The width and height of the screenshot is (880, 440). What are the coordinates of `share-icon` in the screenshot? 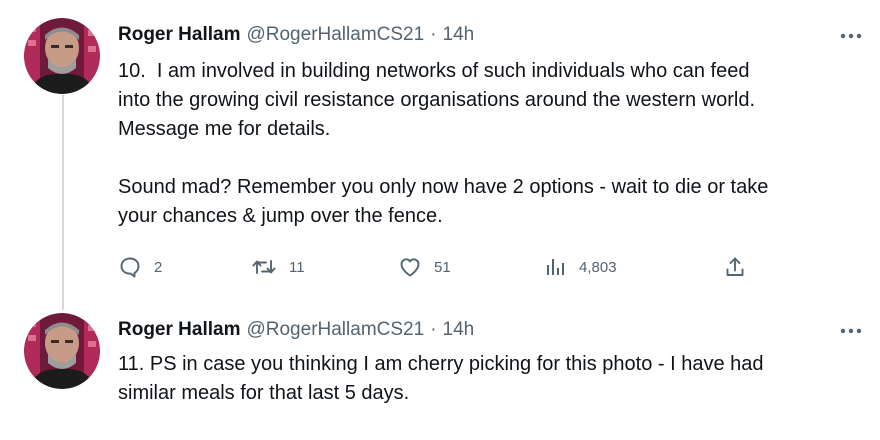 It's located at (735, 266).